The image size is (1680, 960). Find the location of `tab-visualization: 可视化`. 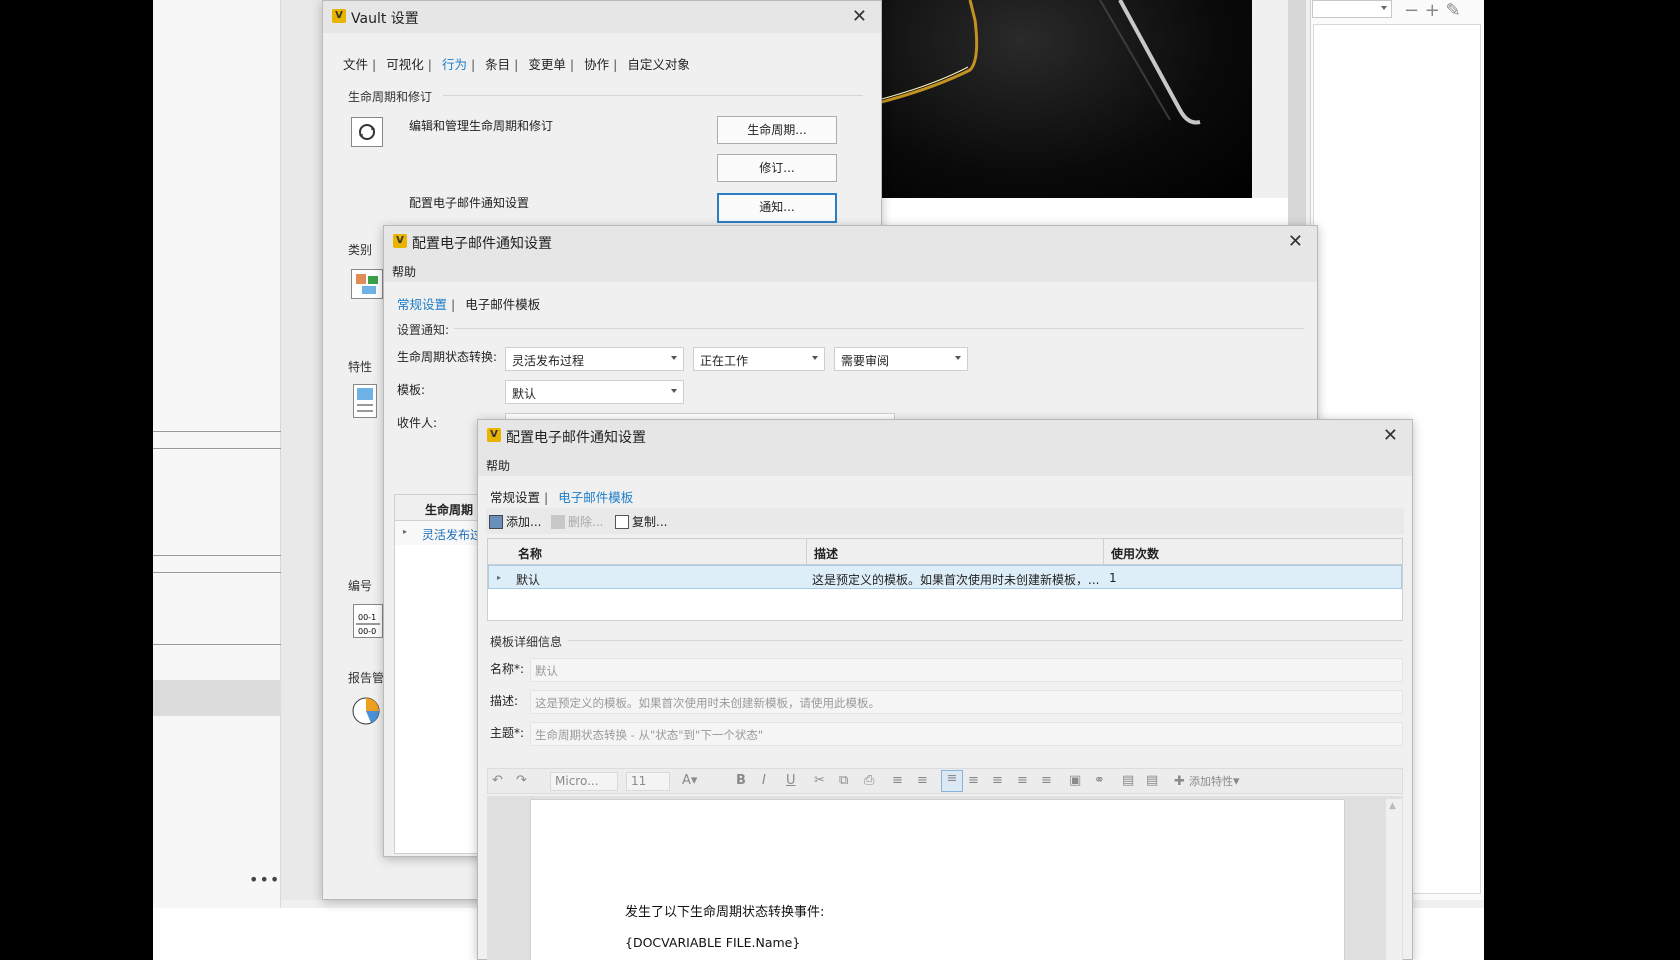

tab-visualization: 可视化 is located at coordinates (405, 63).